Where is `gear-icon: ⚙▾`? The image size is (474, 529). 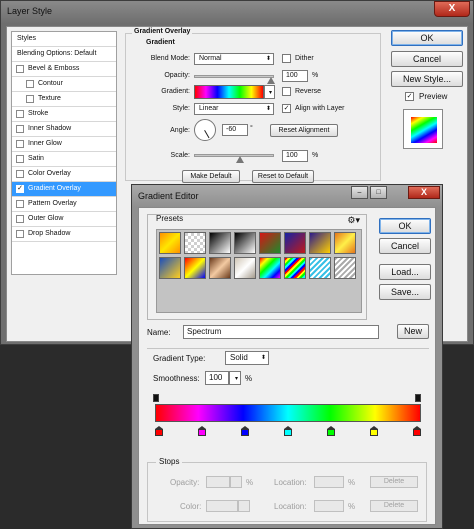 gear-icon: ⚙▾ is located at coordinates (353, 220).